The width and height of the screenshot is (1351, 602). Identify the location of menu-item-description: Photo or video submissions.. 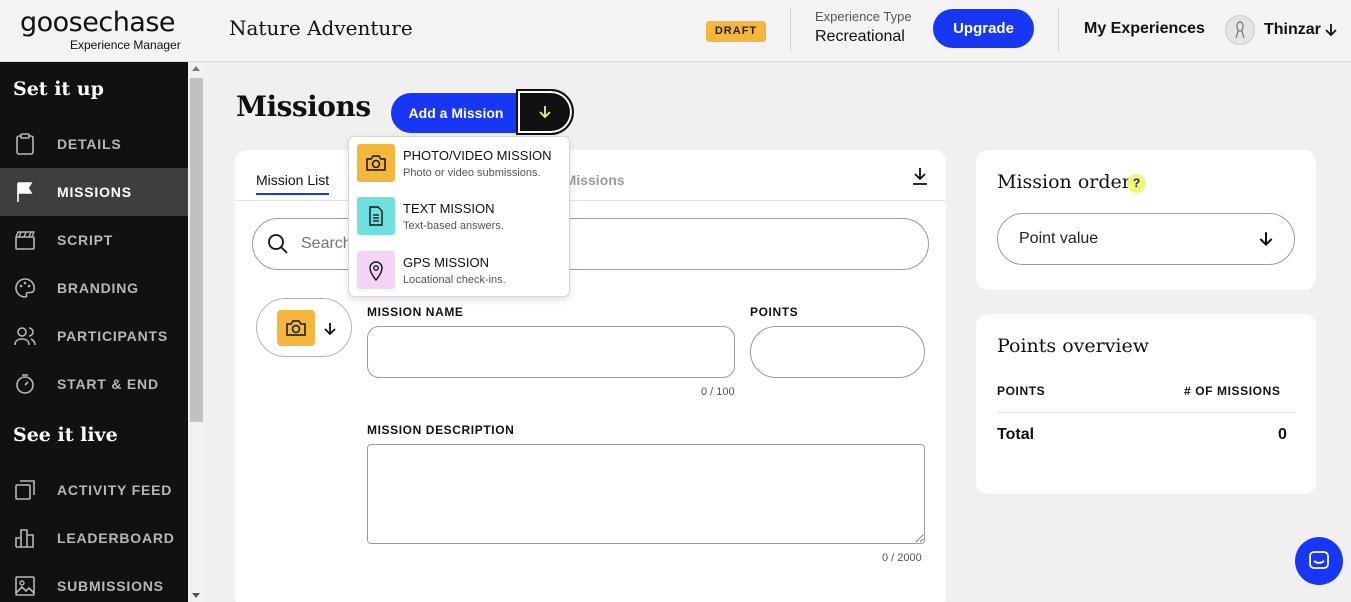
(472, 173).